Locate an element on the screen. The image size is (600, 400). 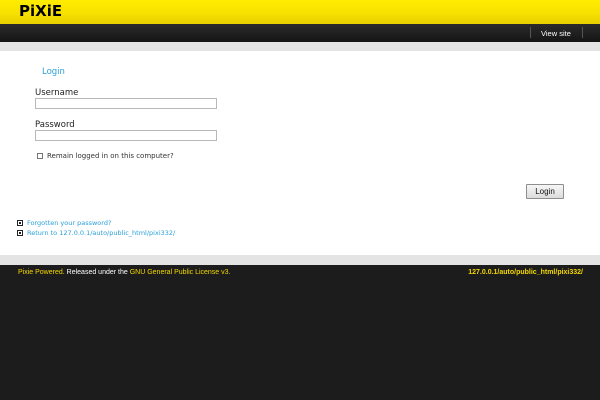
top-divider-strip is located at coordinates (300, 46).